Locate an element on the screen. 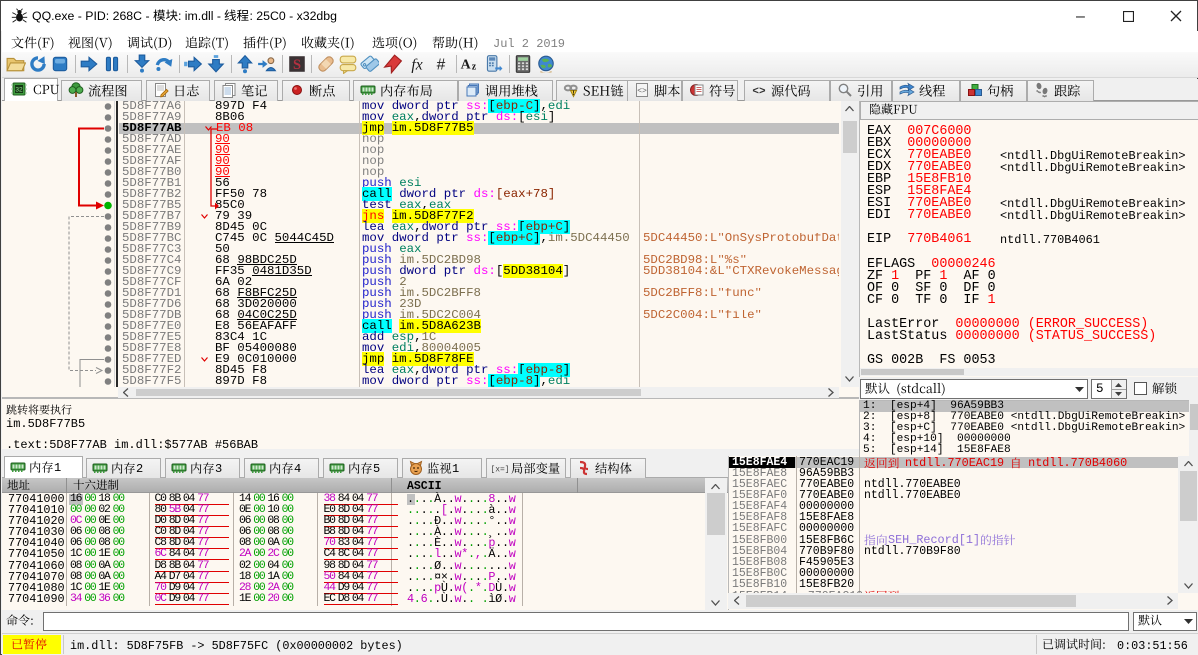 The height and width of the screenshot is (655, 1198). svg-text: [x=] is located at coordinates (500, 470).